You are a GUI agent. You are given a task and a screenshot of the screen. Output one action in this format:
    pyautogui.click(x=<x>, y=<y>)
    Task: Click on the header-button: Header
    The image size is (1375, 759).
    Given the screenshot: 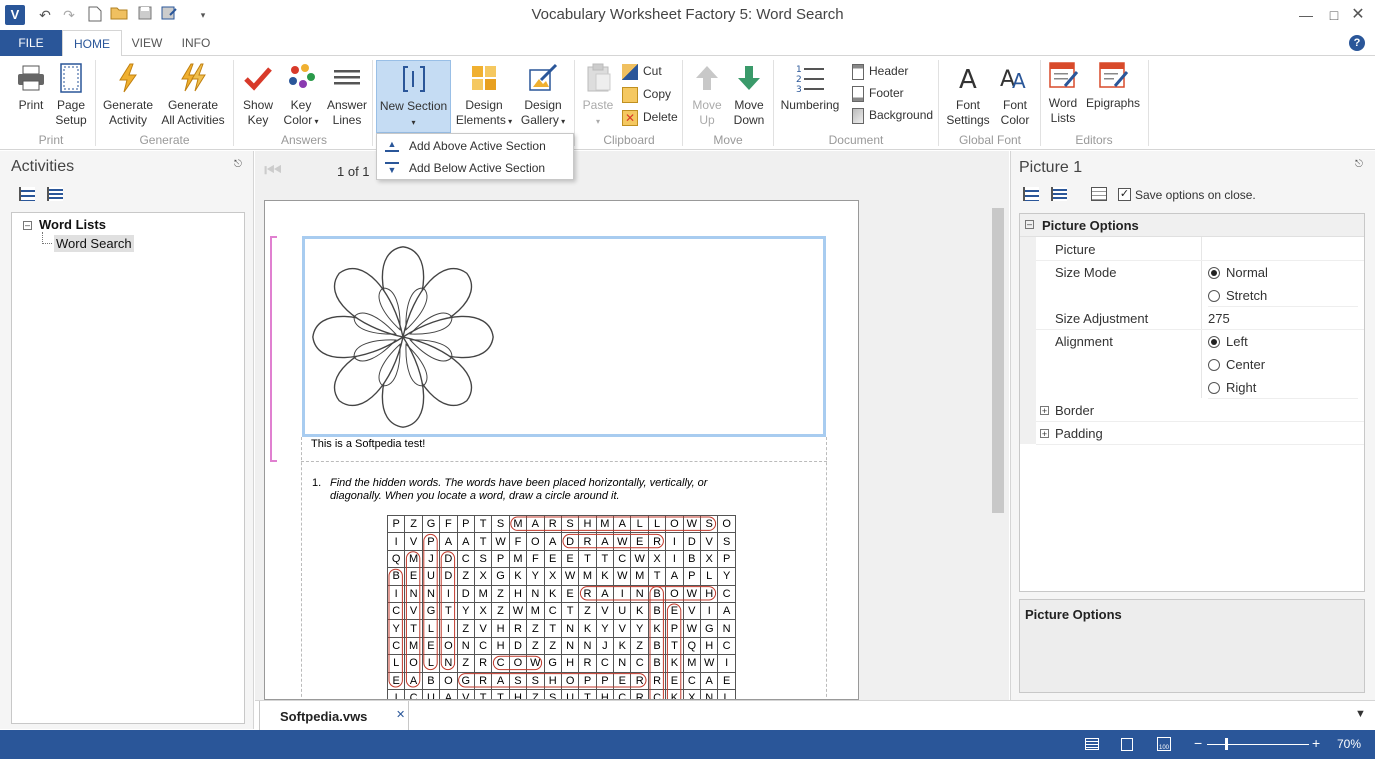 What is the action you would take?
    pyautogui.click(x=880, y=71)
    